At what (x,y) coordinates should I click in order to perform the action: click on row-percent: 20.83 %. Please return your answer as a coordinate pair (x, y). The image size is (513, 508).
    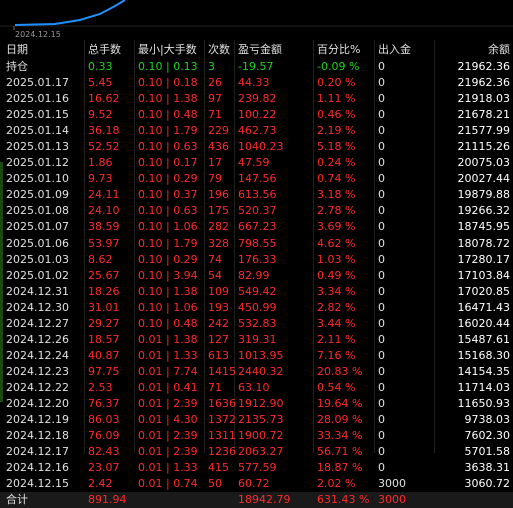
    Looking at the image, I should click on (340, 371).